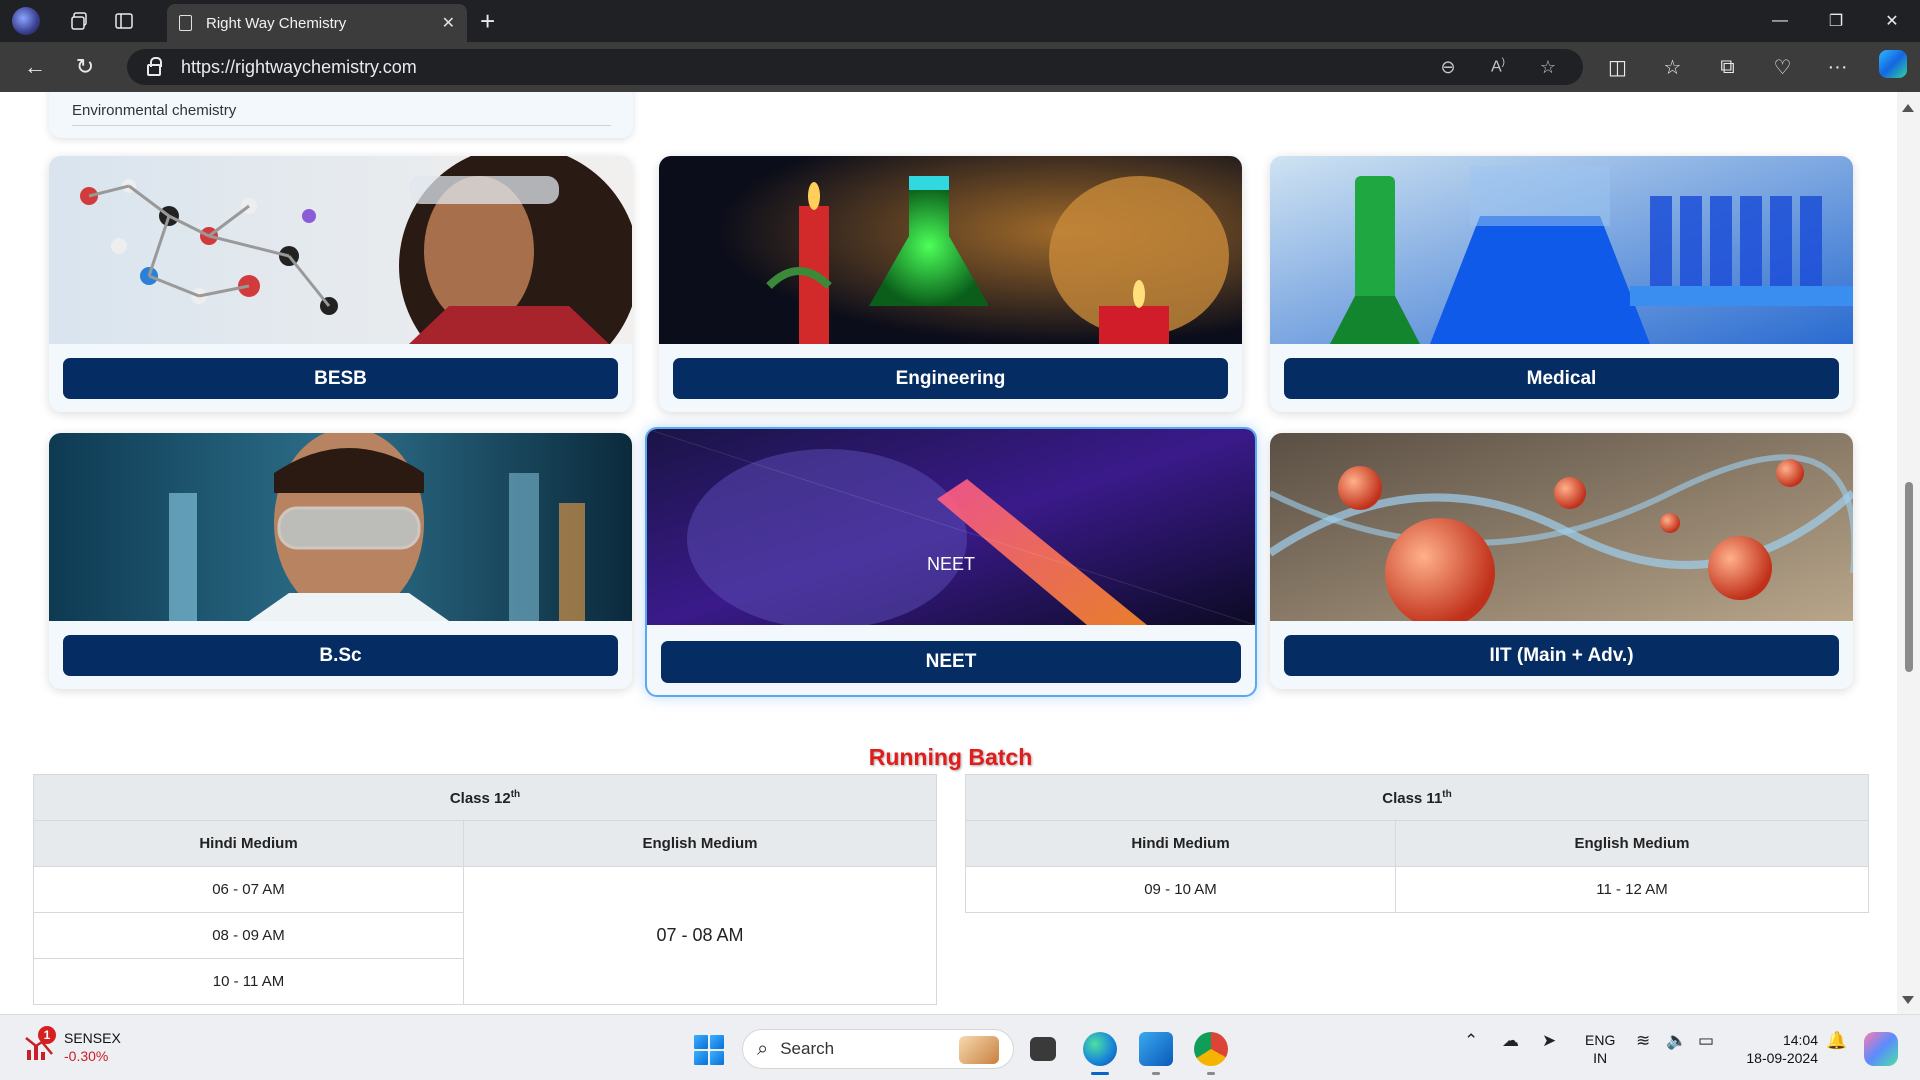 The image size is (1920, 1080). I want to click on course-card-medical: Medical, so click(1561, 284).